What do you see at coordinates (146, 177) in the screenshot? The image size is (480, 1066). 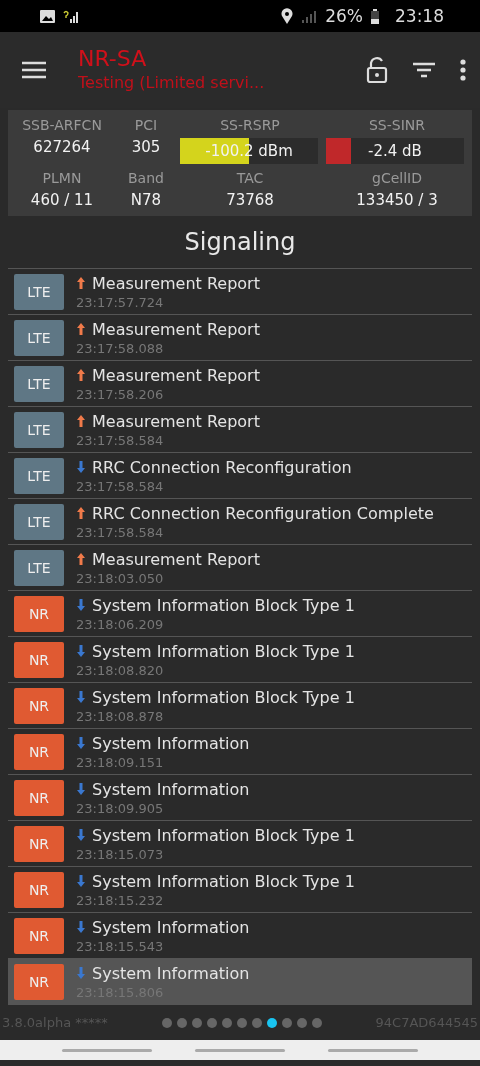 I see `field-label: Band` at bounding box center [146, 177].